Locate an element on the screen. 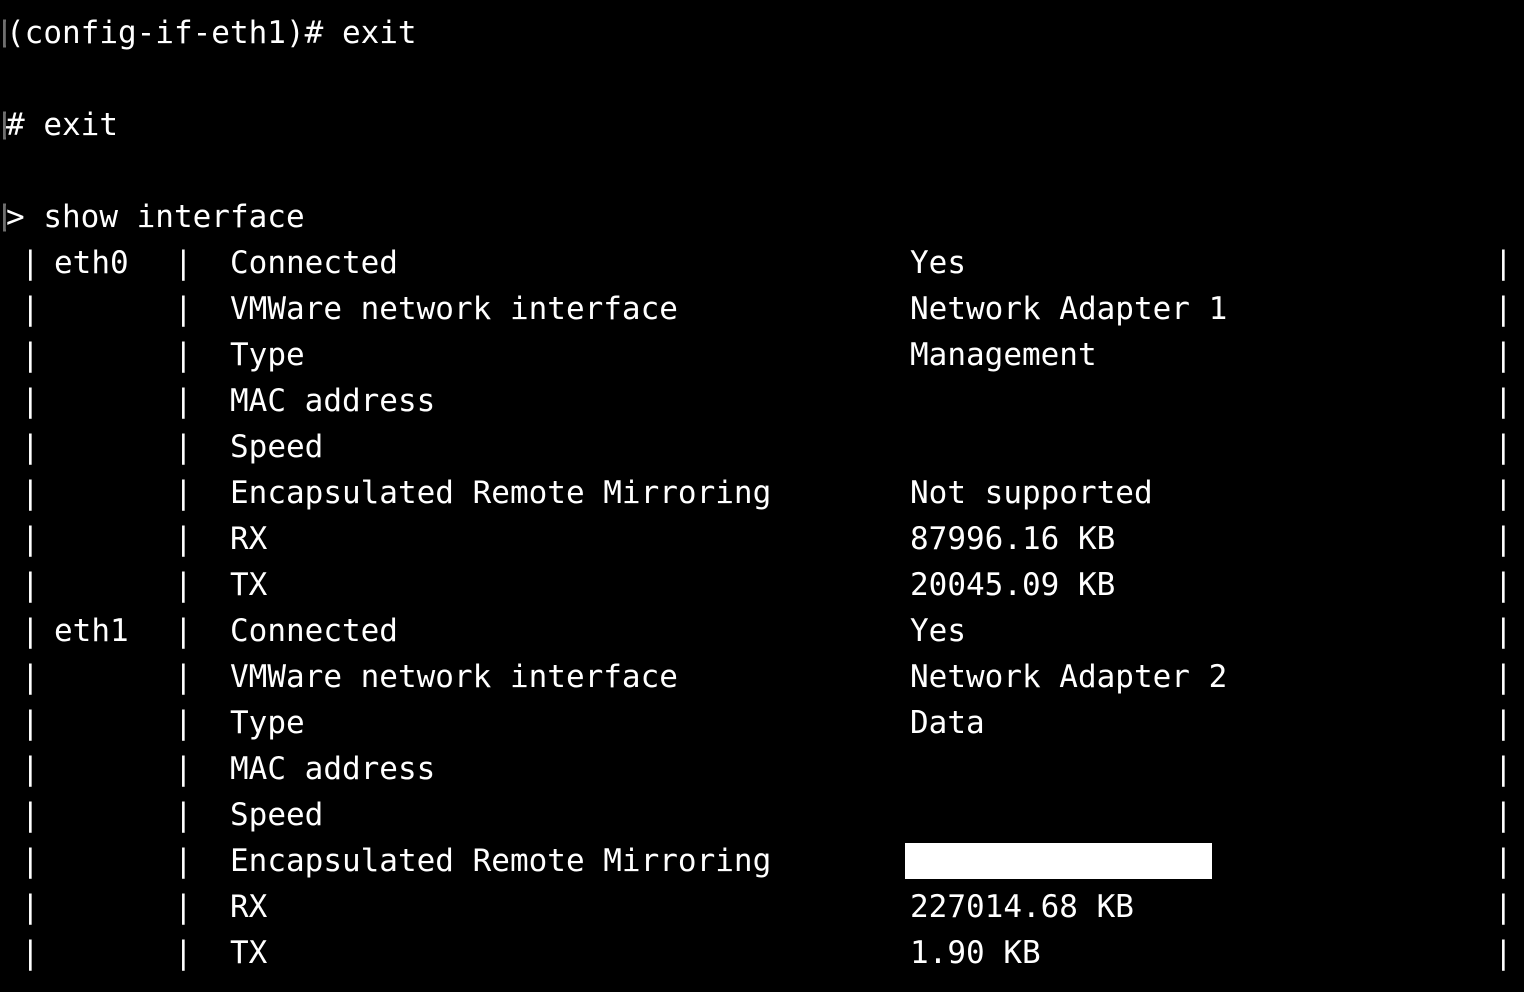 This screenshot has height=992, width=1524. property-value: 20045.09 KB is located at coordinates (1013, 585).